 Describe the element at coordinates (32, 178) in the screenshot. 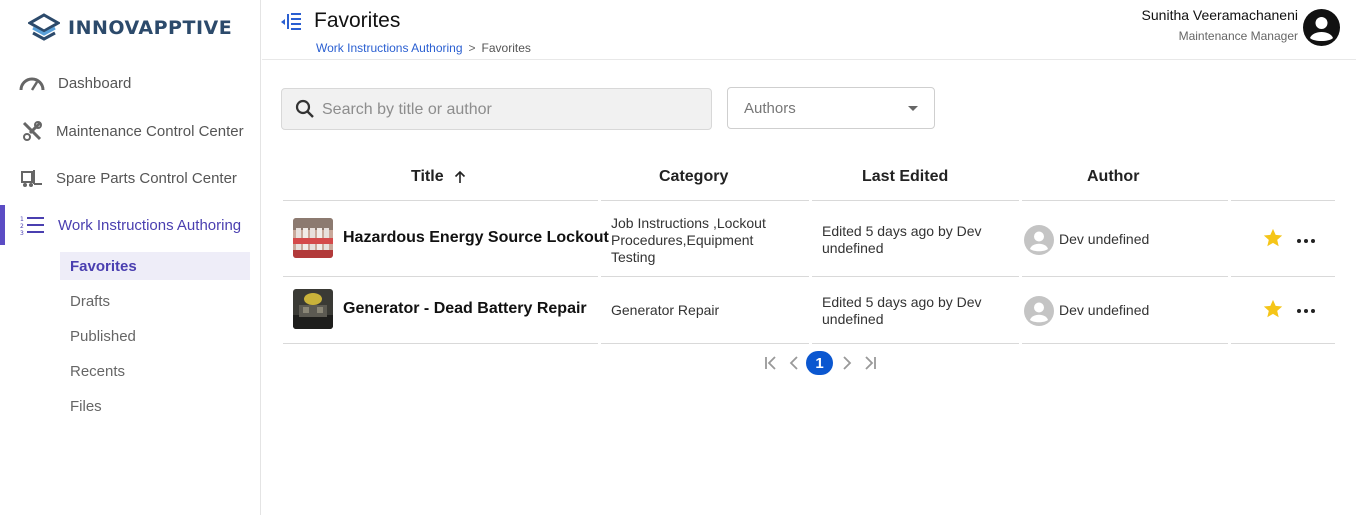

I see `forklift-icon` at that location.